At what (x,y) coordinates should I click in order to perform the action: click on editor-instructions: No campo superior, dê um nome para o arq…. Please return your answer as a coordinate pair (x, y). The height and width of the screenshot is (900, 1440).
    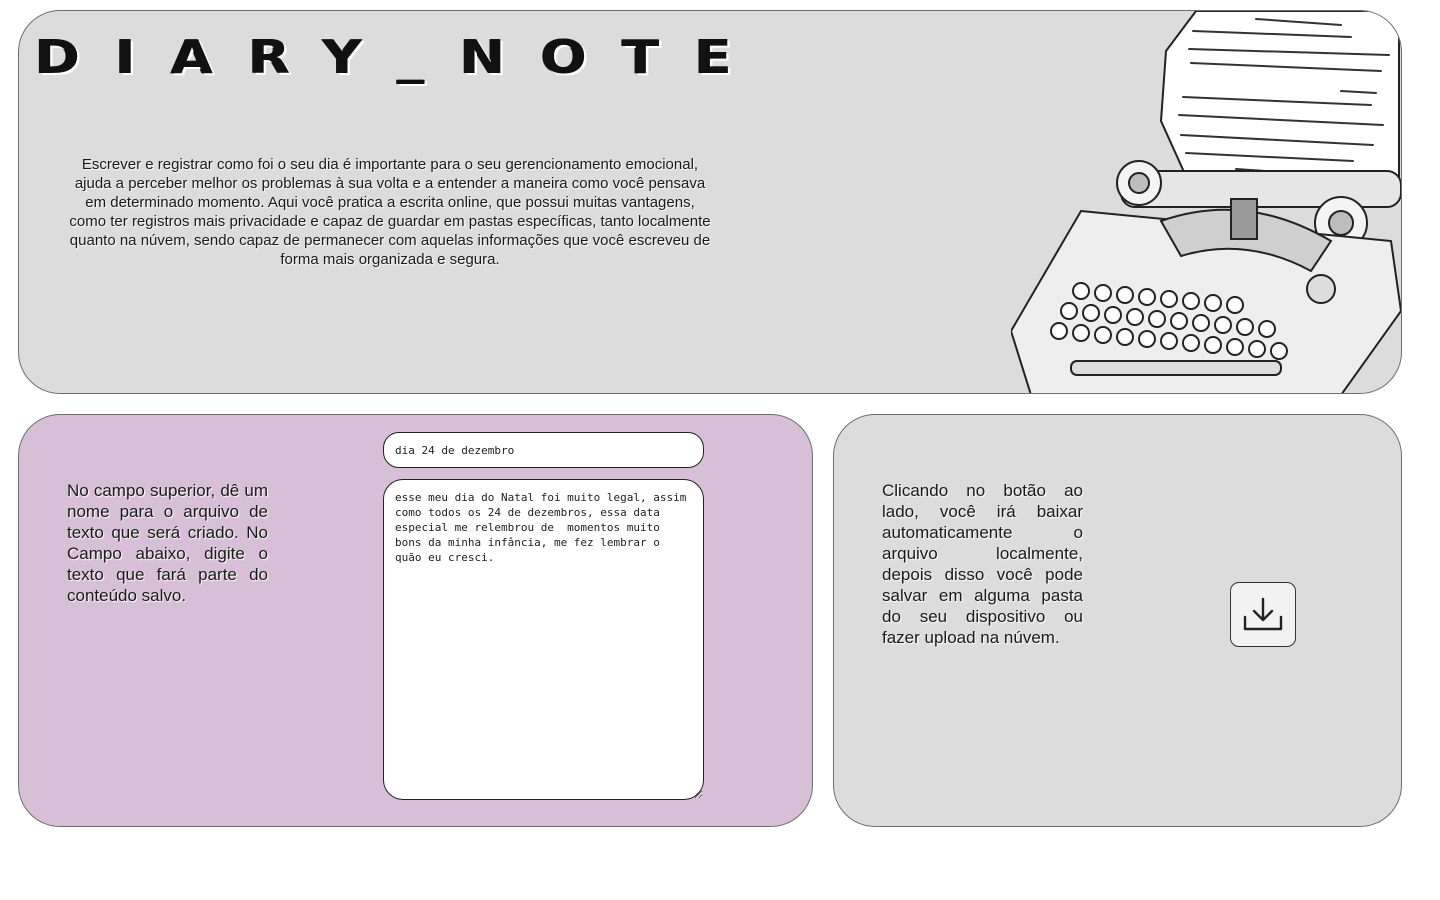
    Looking at the image, I should click on (167, 543).